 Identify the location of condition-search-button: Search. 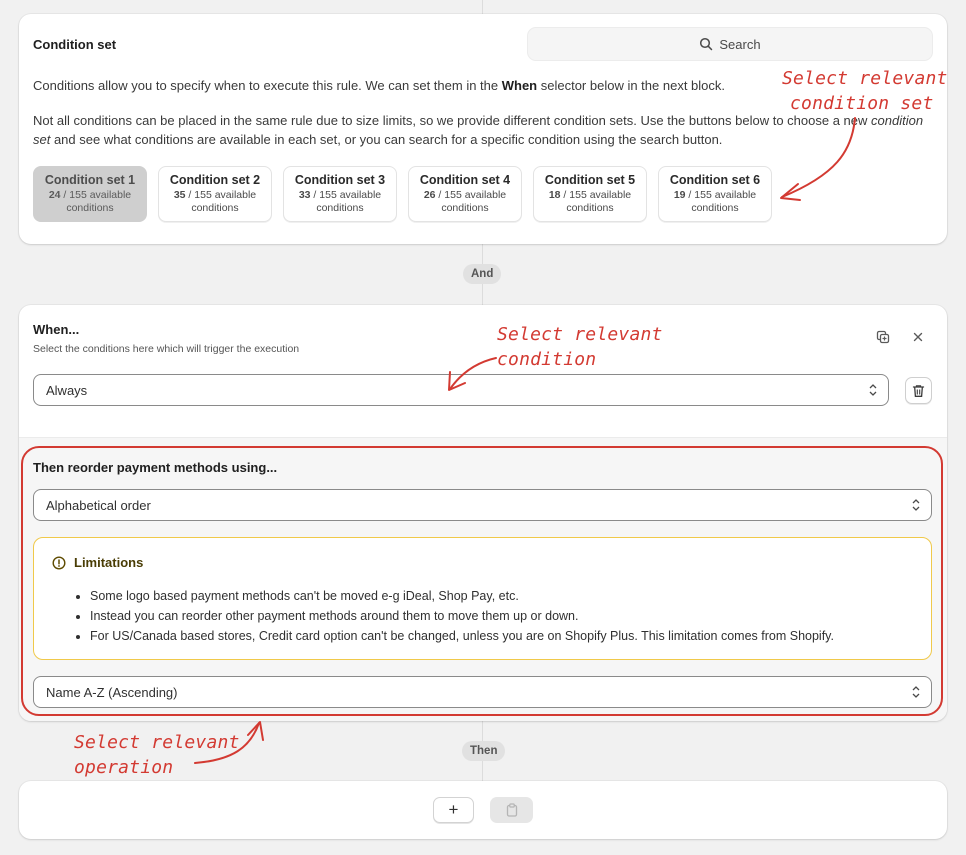
(730, 44).